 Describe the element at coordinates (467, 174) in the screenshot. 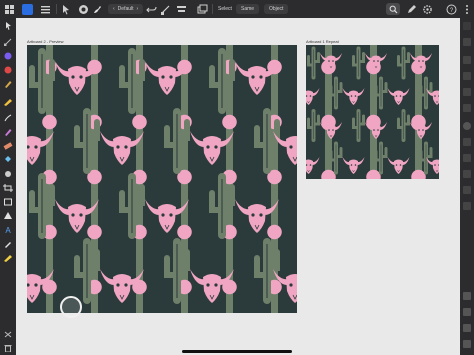

I see `symbols-panel-icon` at that location.